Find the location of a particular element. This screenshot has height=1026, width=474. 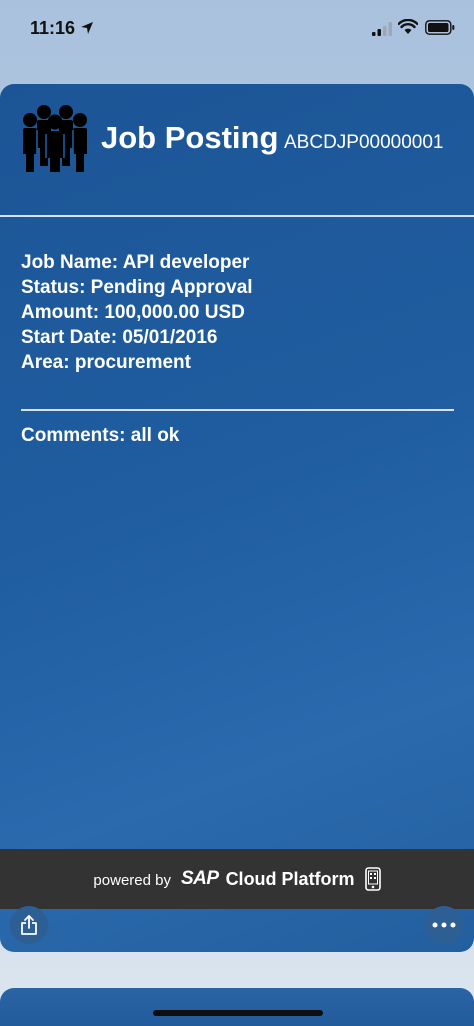

powered-by-label: powered by is located at coordinates (132, 880).